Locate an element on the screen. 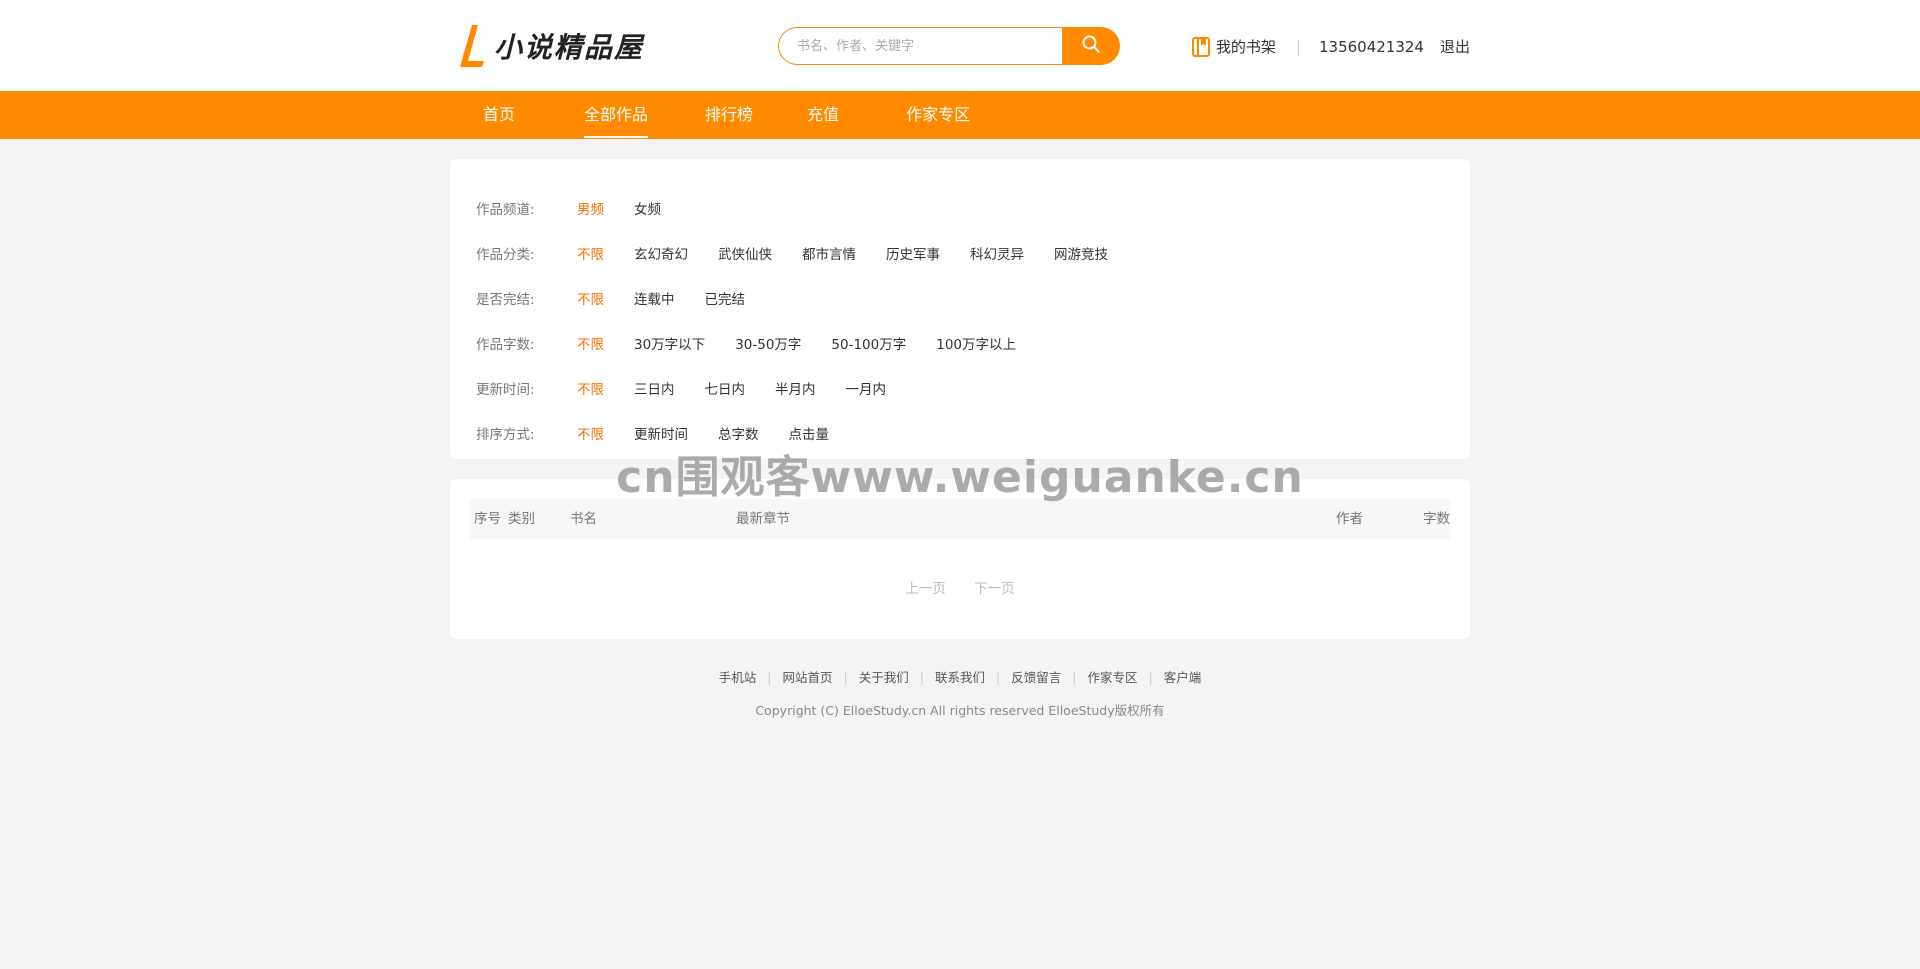 This screenshot has height=969, width=1920. filter-label: 排序方式: is located at coordinates (505, 434).